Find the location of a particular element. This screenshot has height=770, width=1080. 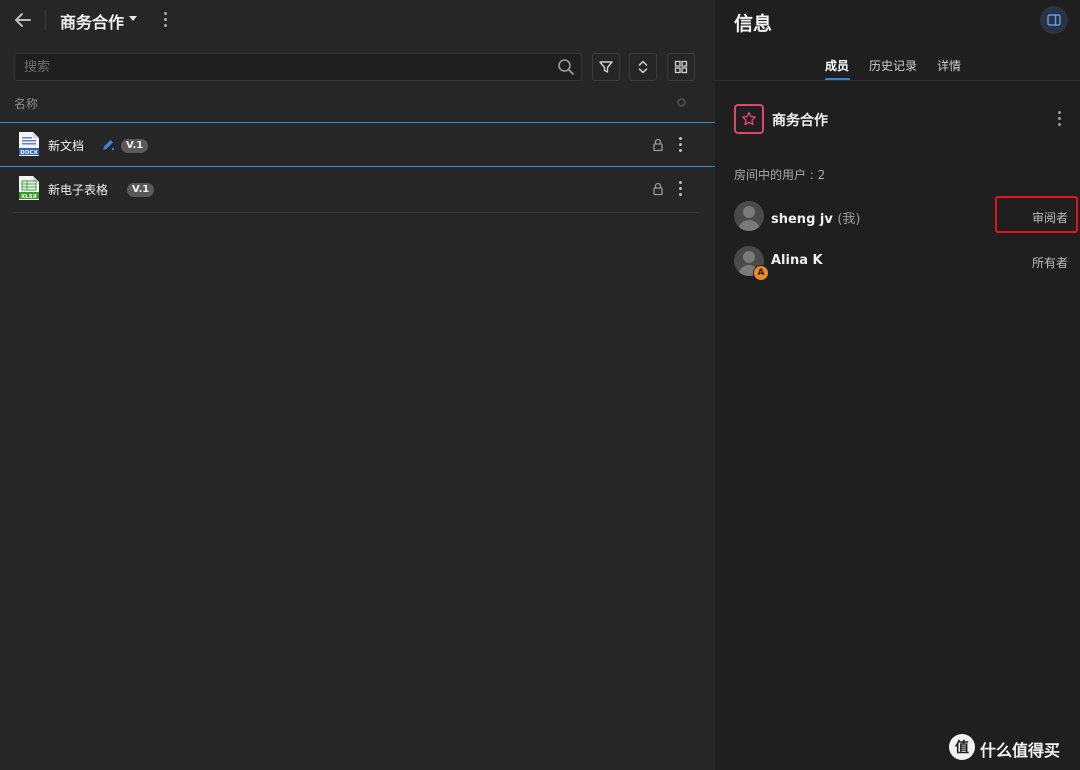

docx-file-icon: DOCX is located at coordinates (29, 144).